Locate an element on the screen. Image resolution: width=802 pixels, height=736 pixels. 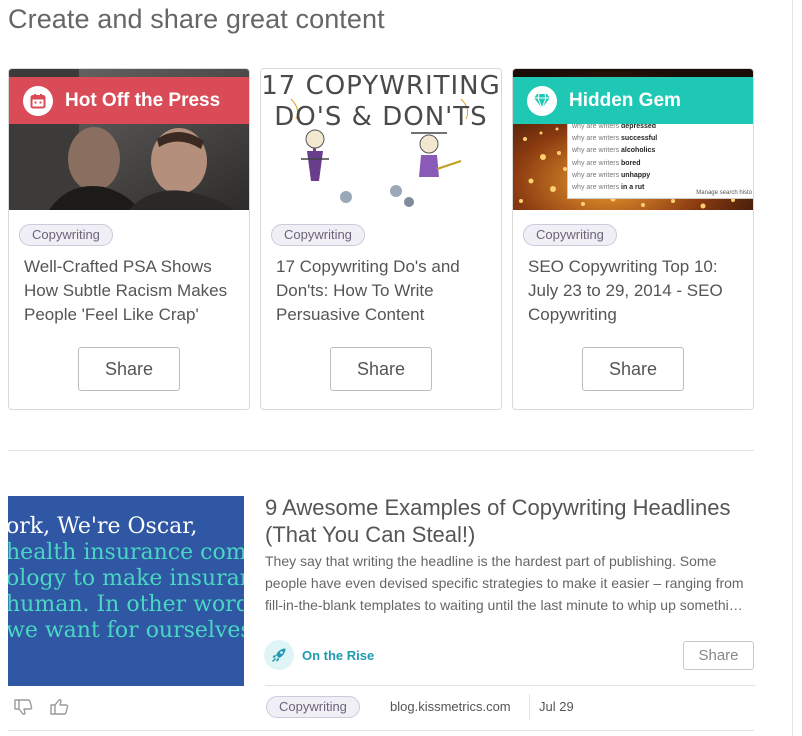
page-title: Create and share great content is located at coordinates (196, 19).